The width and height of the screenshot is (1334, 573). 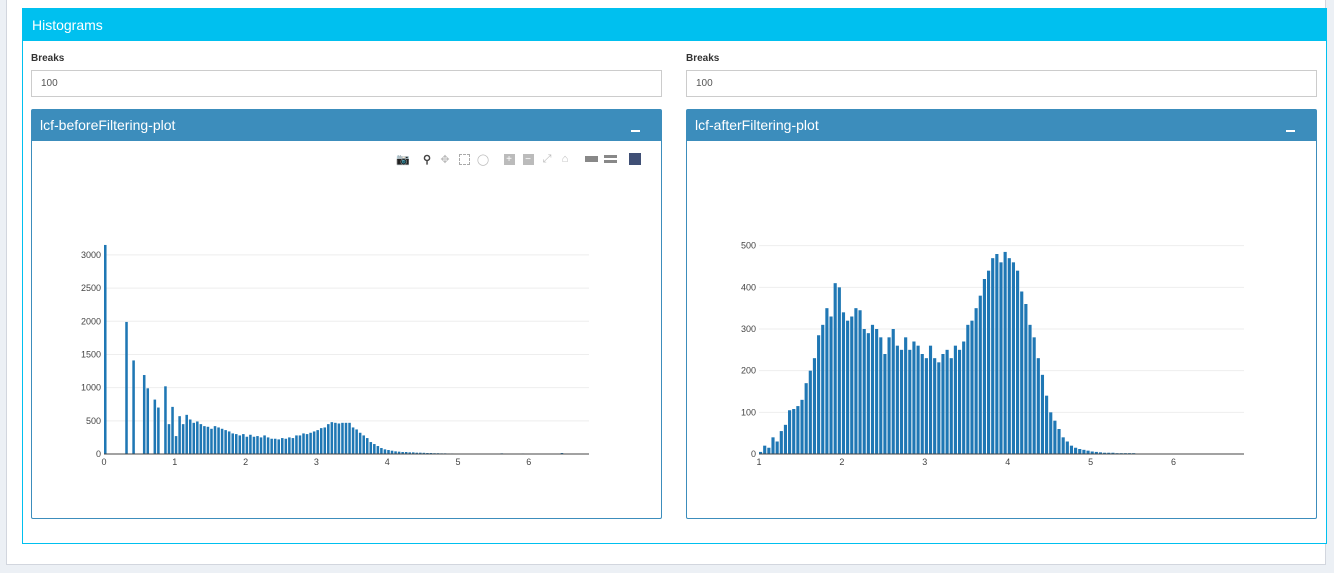 I want to click on right-breaks-input: 100, so click(x=1001, y=83).